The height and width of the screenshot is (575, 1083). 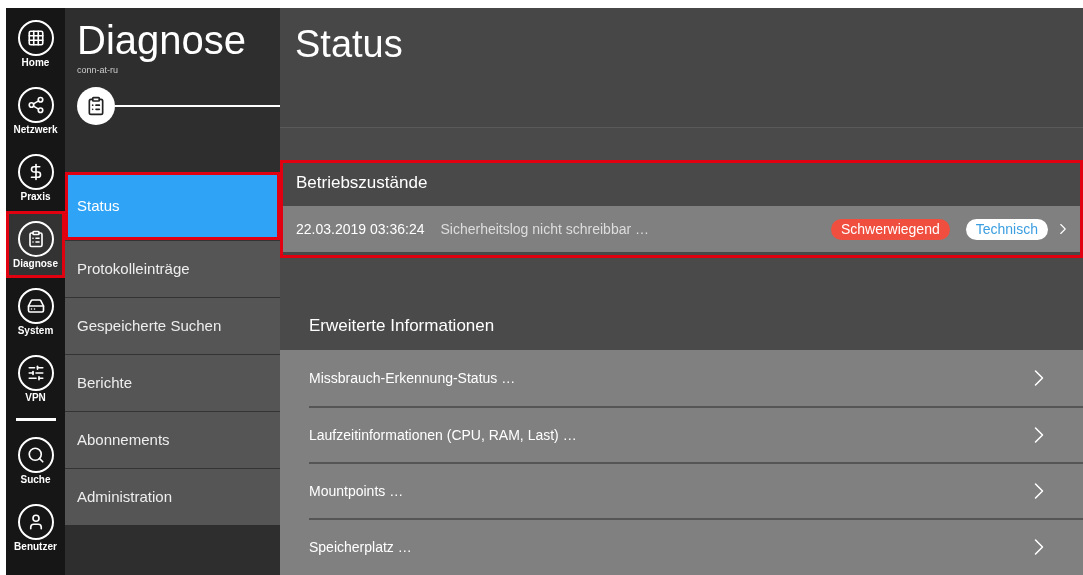 What do you see at coordinates (35, 238) in the screenshot?
I see `clipboard-icon` at bounding box center [35, 238].